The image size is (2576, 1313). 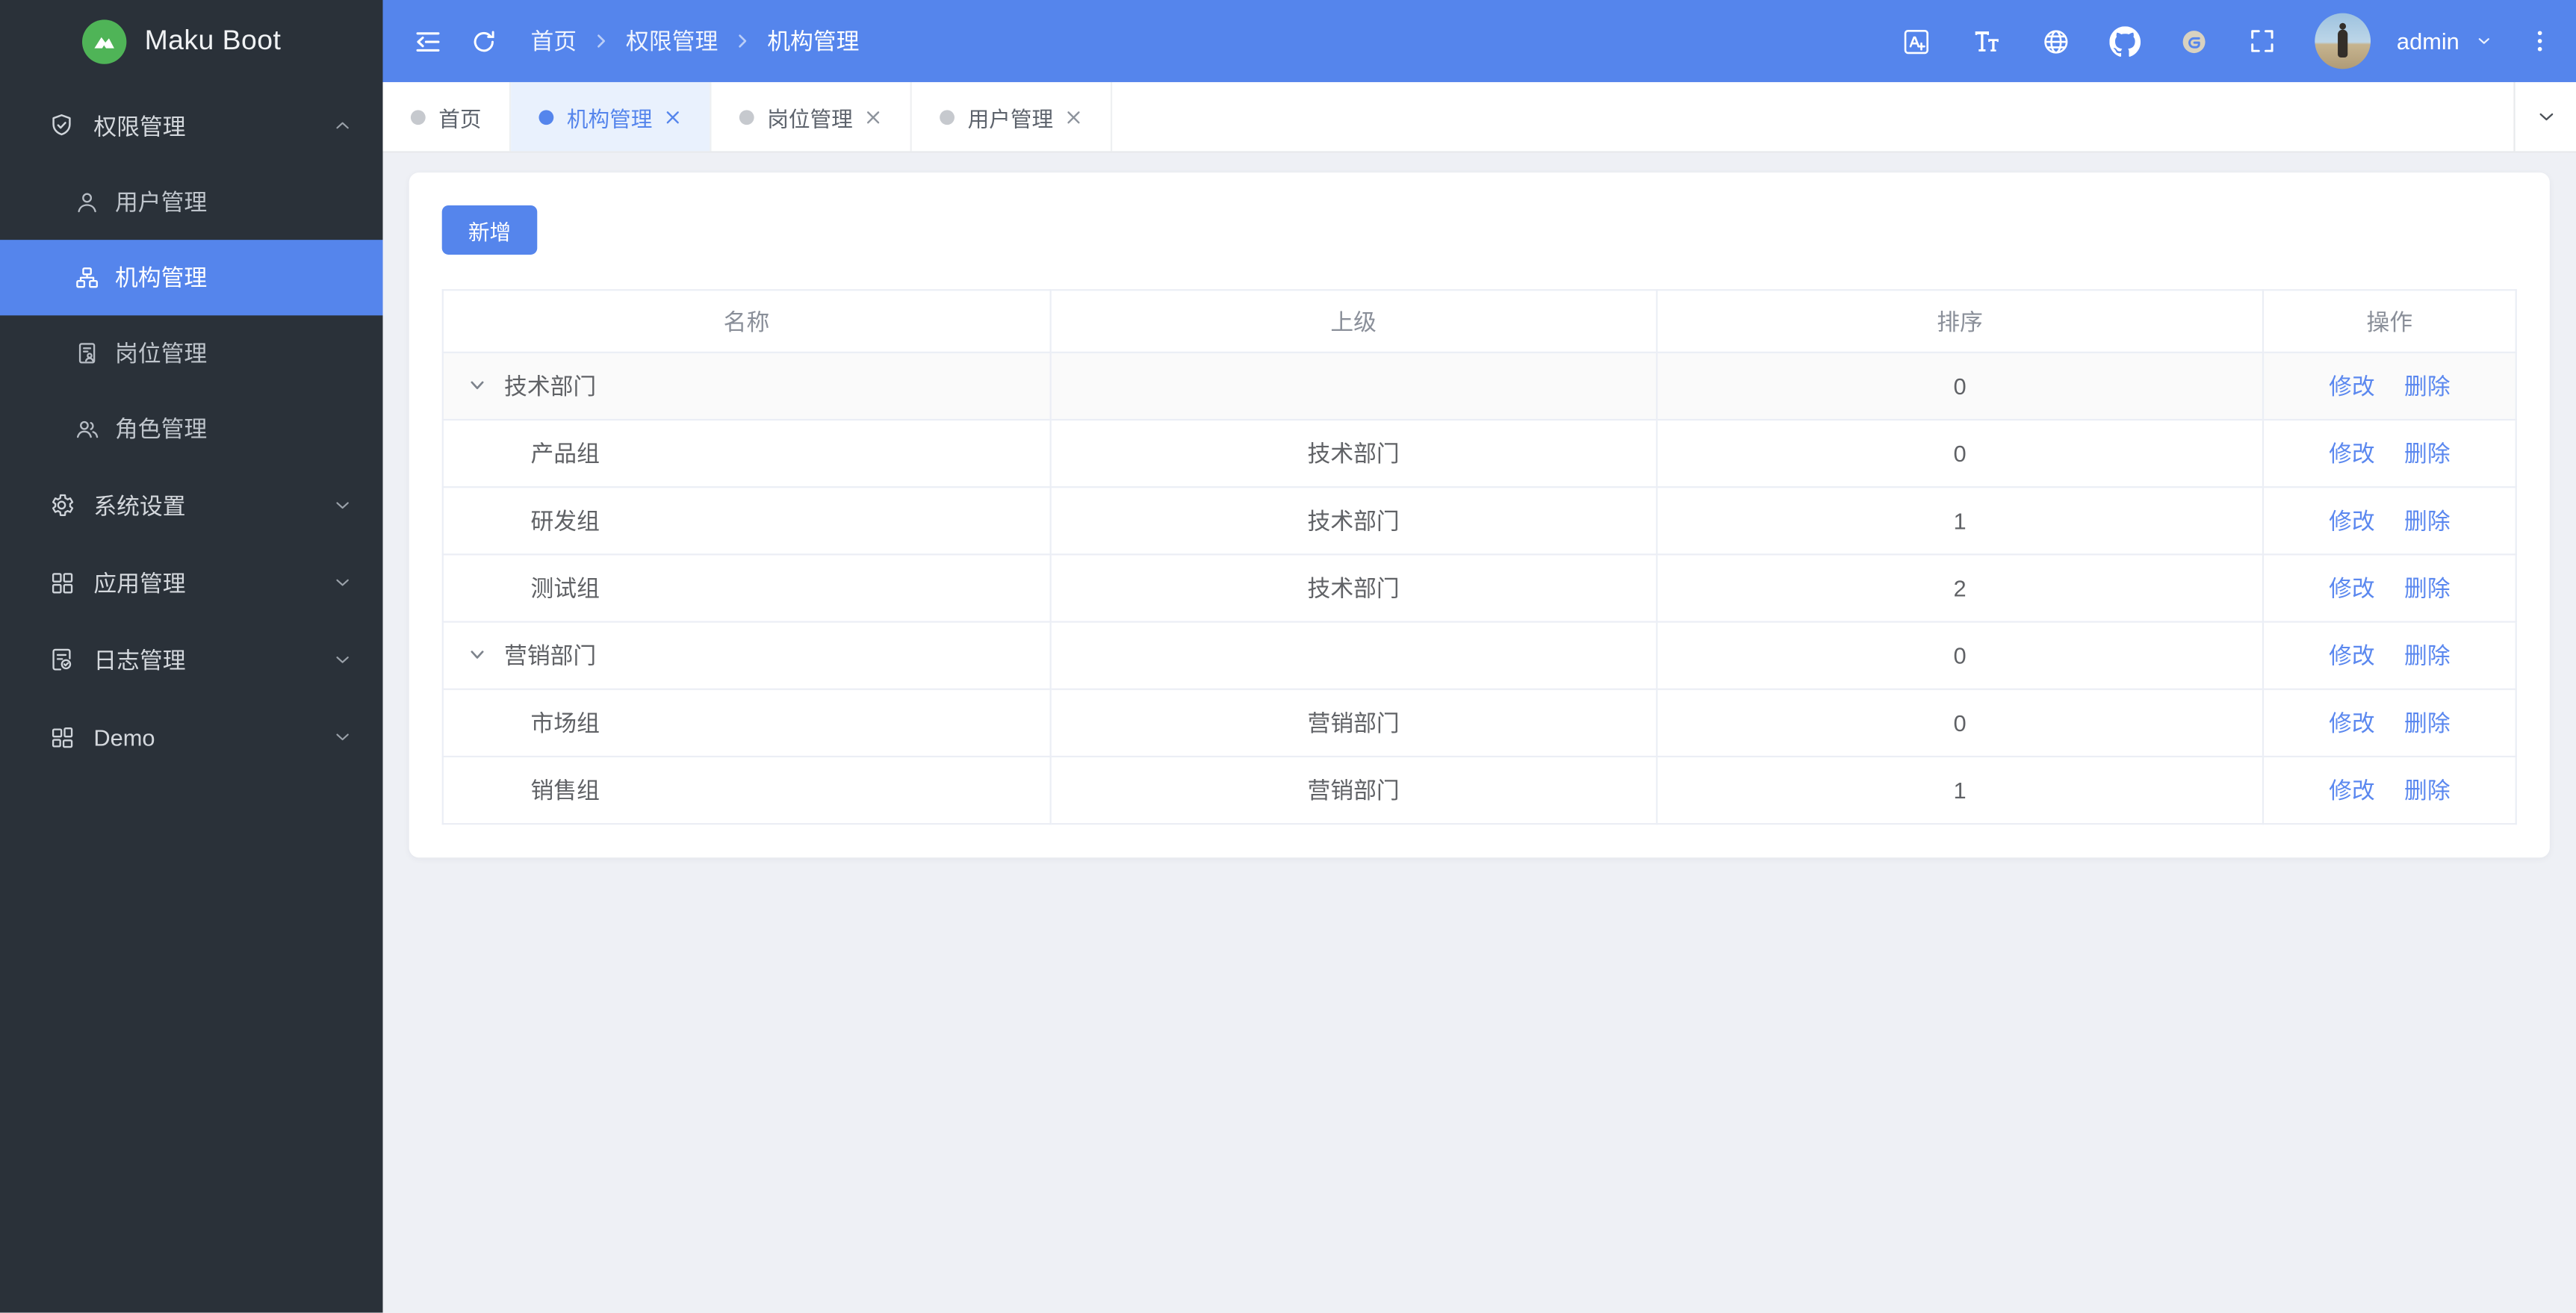 I want to click on sidebar-item-orgs: 机构管理, so click(x=192, y=278).